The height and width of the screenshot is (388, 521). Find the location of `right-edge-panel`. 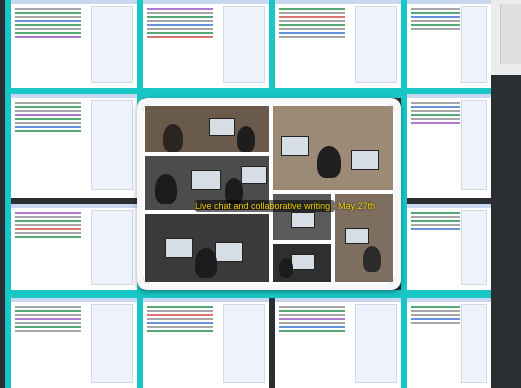

right-edge-panel is located at coordinates (506, 37).